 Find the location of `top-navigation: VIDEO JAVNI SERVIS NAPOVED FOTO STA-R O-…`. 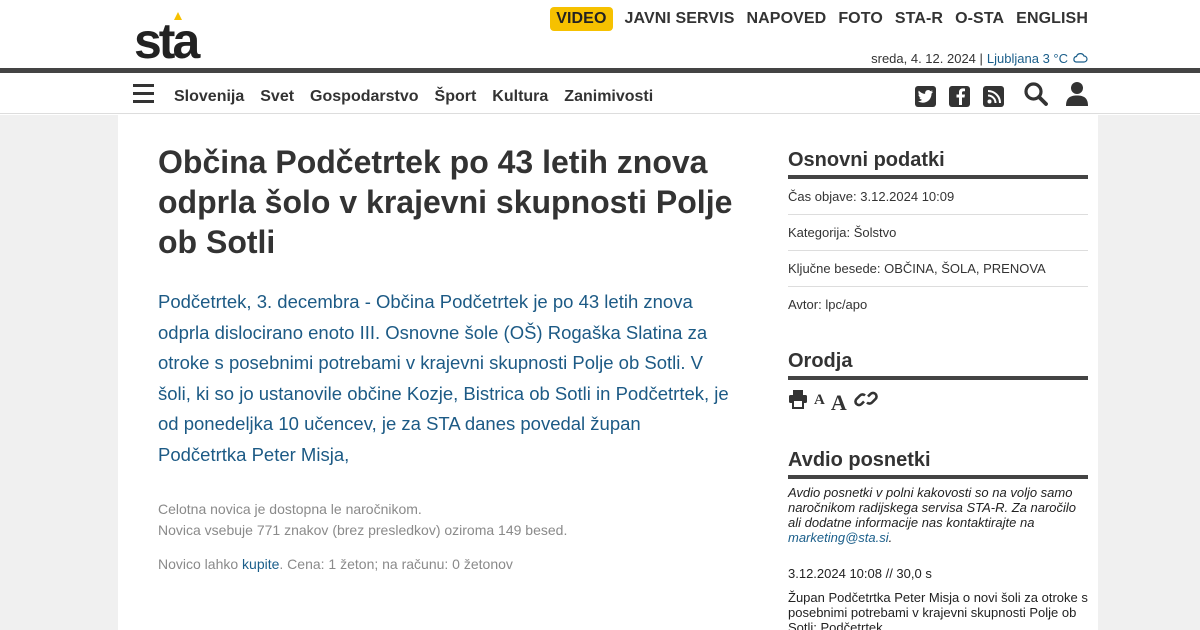

top-navigation: VIDEO JAVNI SERVIS NAPOVED FOTO STA-R O-… is located at coordinates (819, 19).